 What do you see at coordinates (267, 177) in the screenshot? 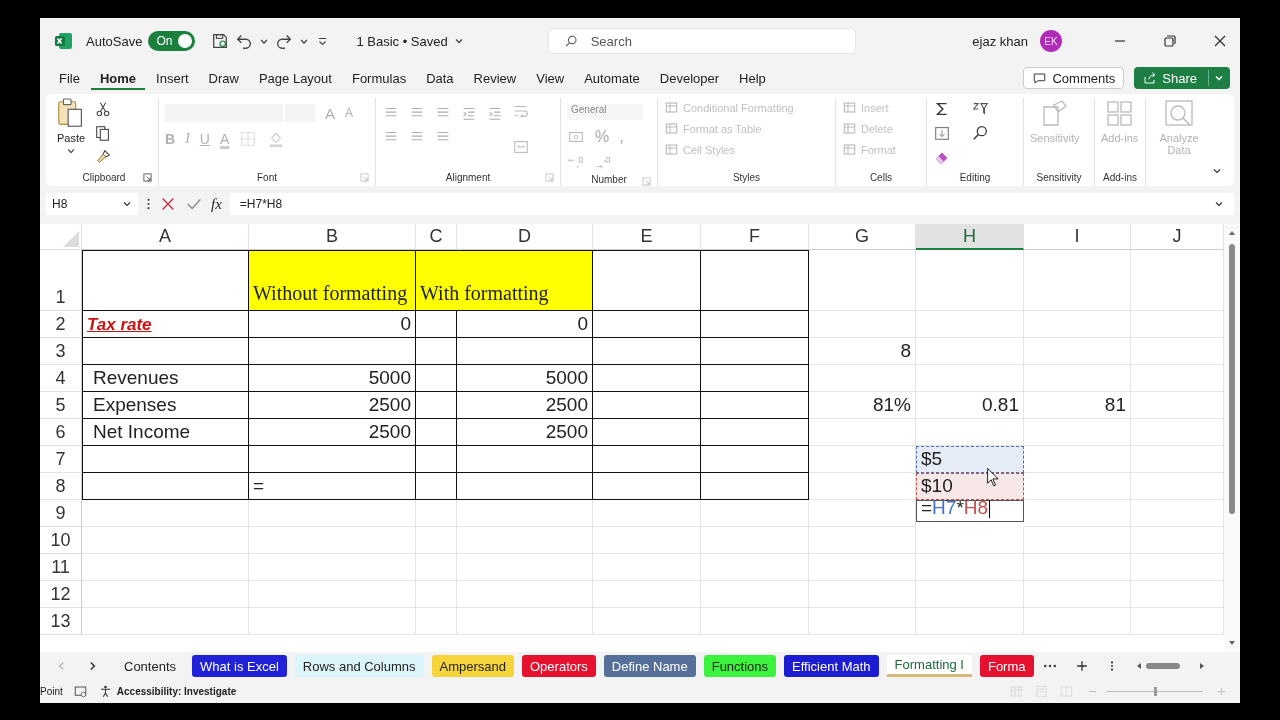
I see `group-label: Font` at bounding box center [267, 177].